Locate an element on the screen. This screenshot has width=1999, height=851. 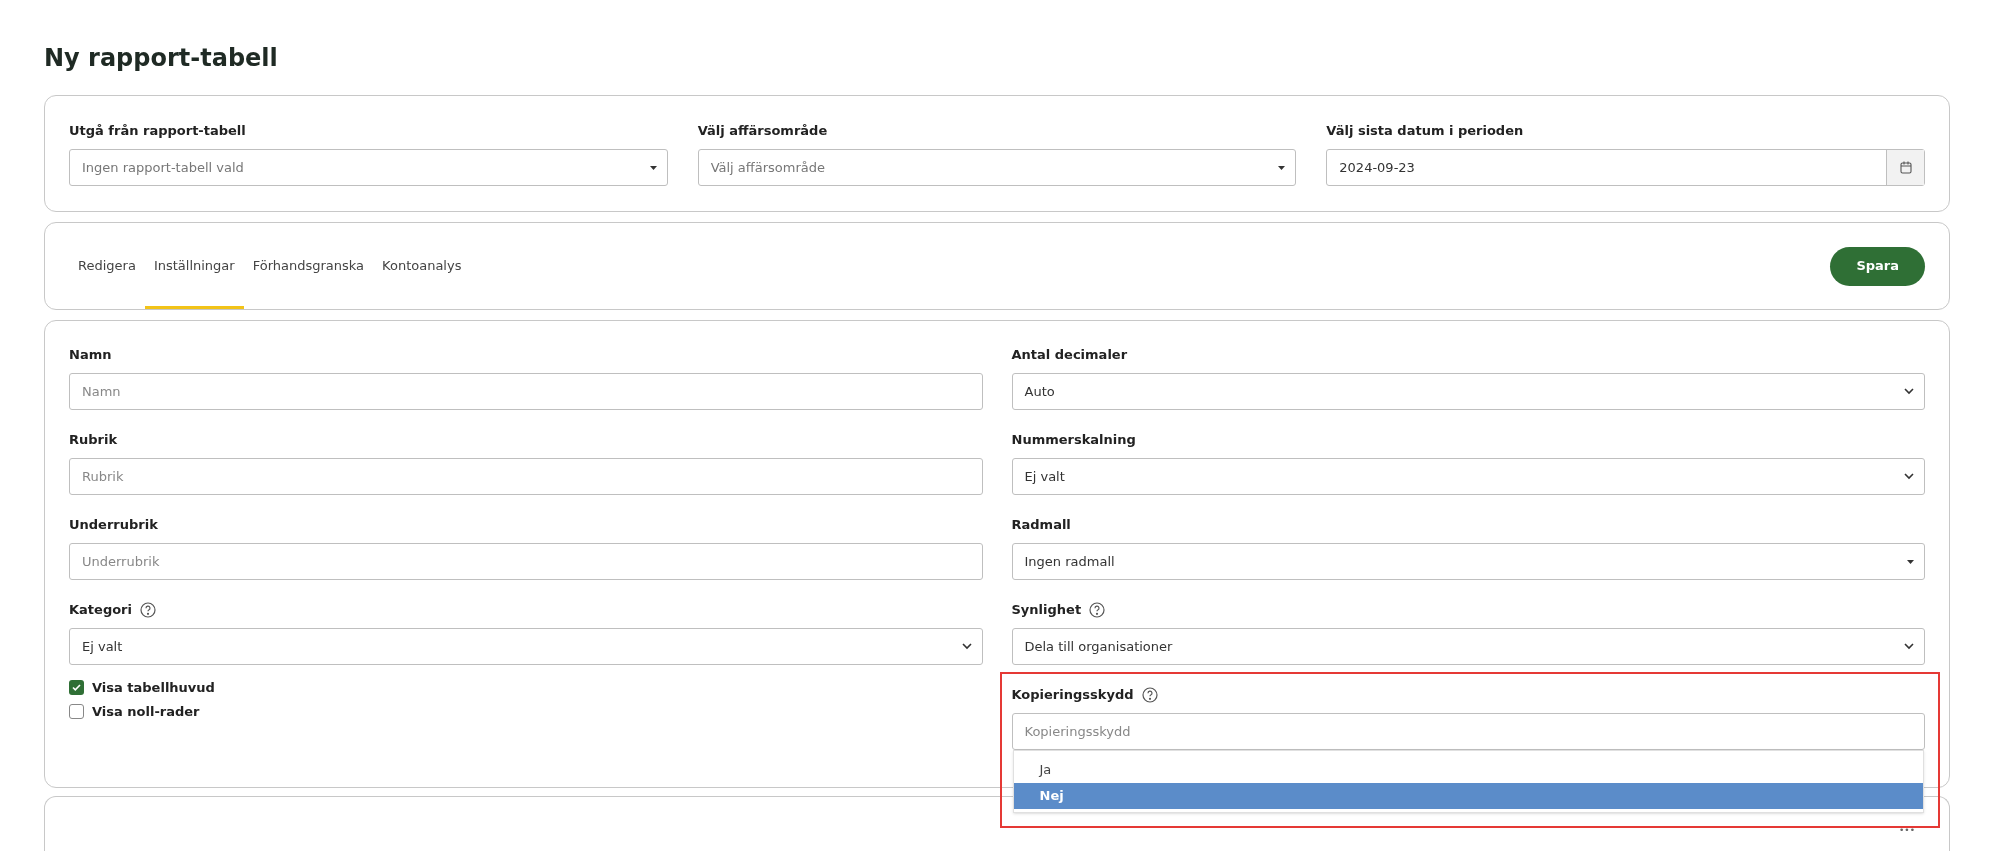
text-field: Rubrik is located at coordinates (526, 476).